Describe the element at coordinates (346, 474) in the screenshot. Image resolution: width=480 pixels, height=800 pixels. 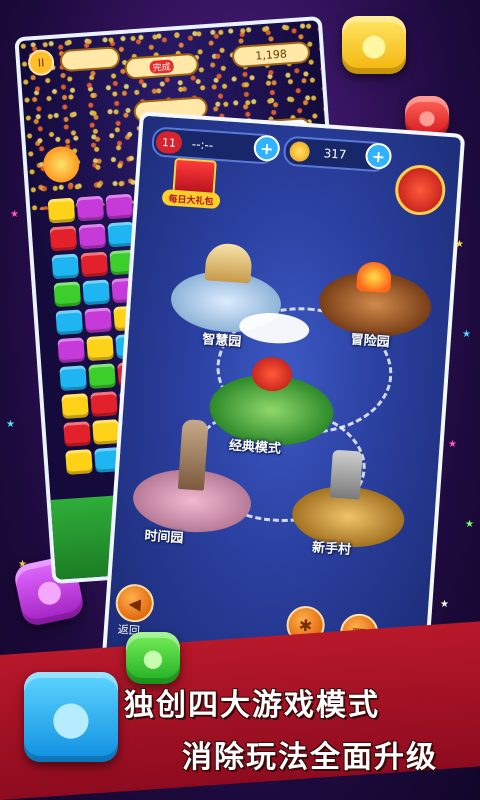
I see `windmill-icon` at that location.